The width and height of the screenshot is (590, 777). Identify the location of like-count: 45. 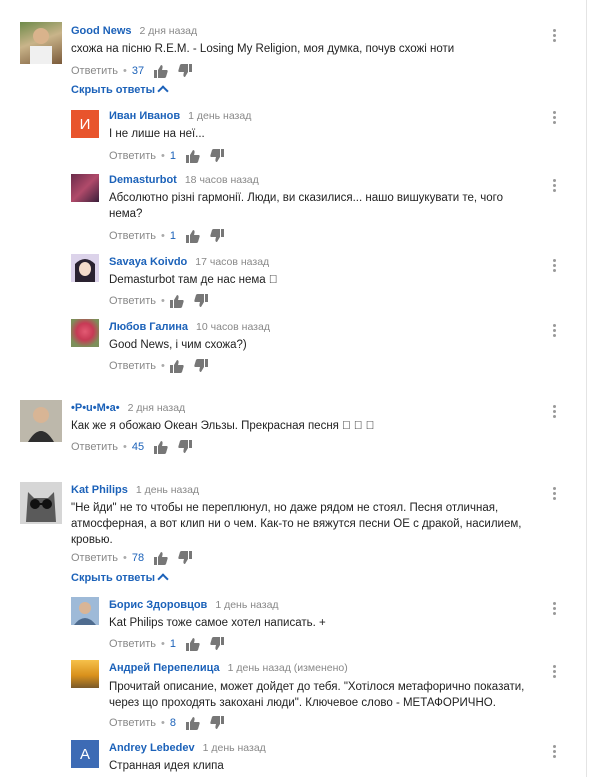
(138, 447).